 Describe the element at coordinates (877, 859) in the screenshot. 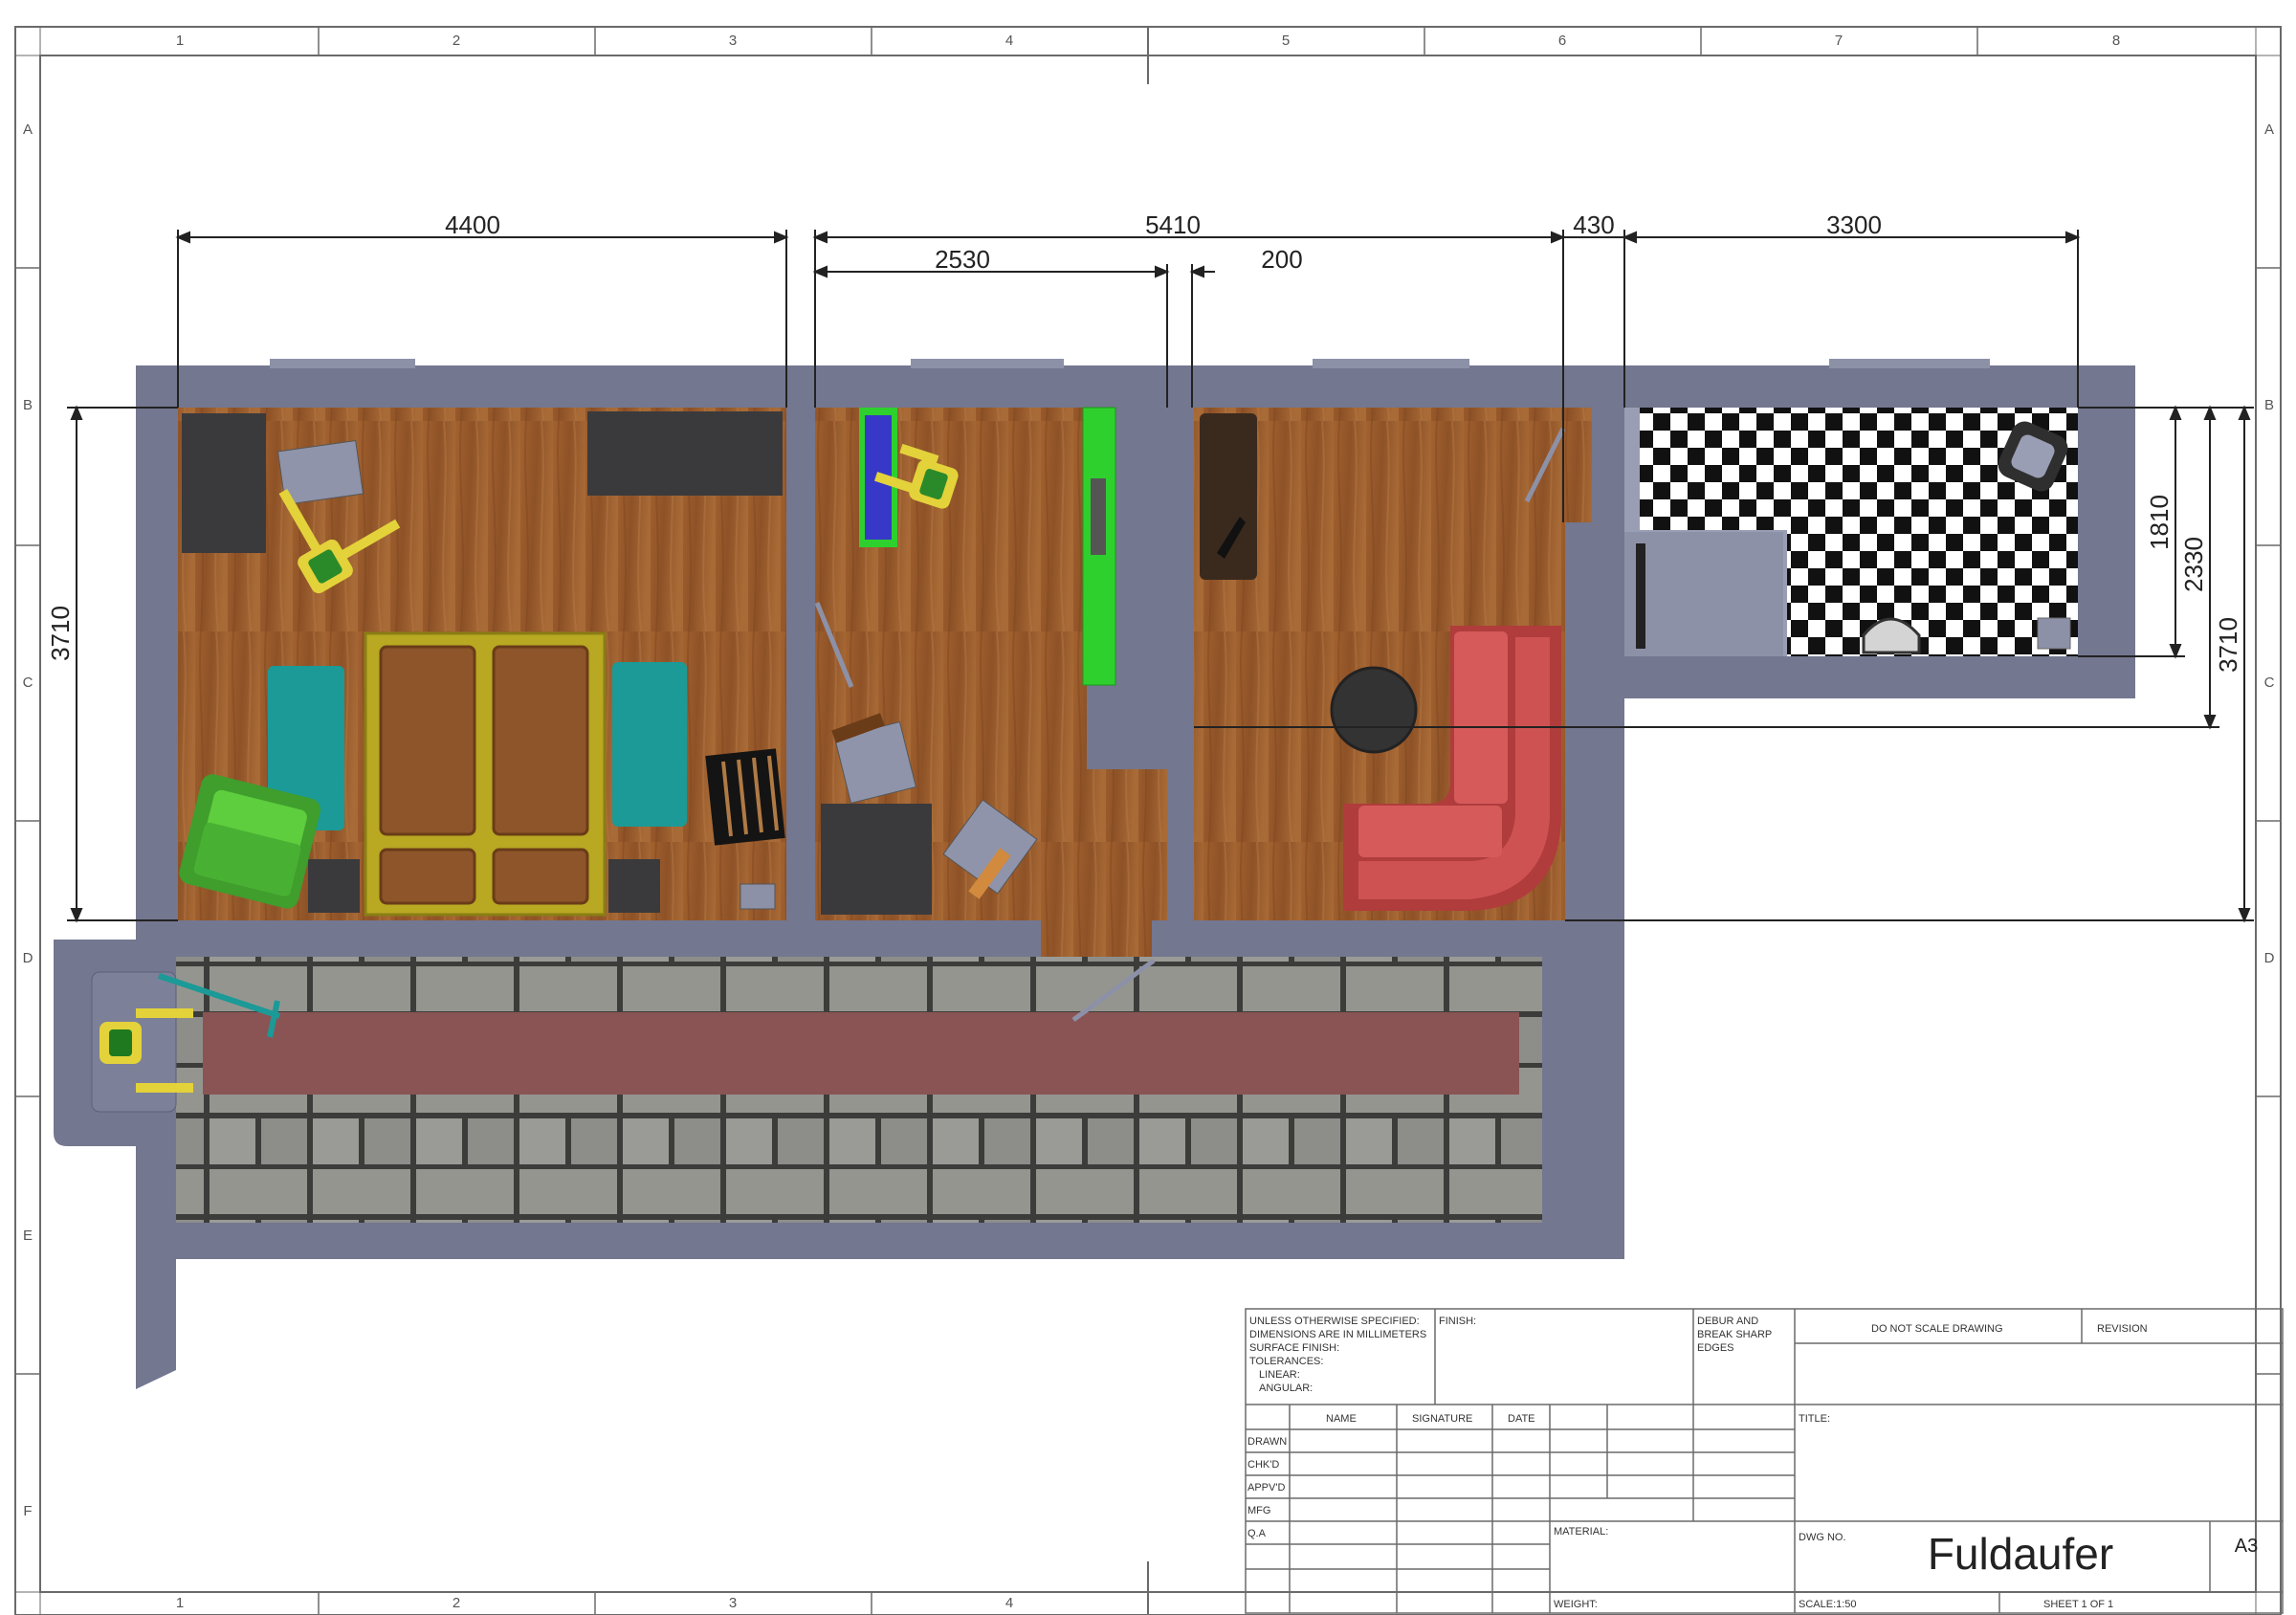

I see `dark-cabinet` at that location.